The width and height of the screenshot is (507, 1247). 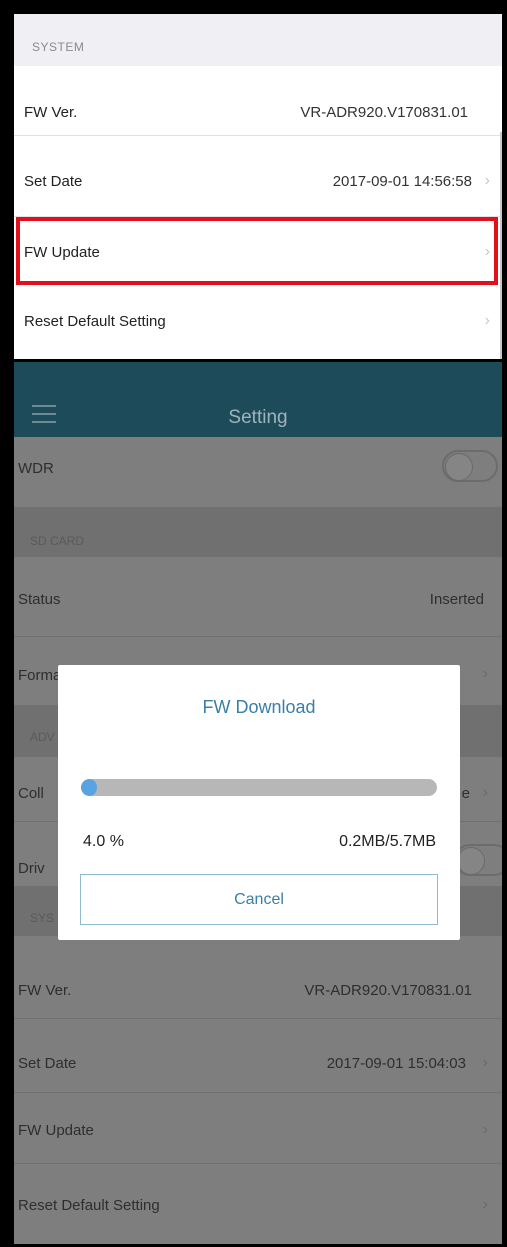 I want to click on set-date-row: Set Date 2017-09-01 15:04:03 ›, so click(x=258, y=1055).